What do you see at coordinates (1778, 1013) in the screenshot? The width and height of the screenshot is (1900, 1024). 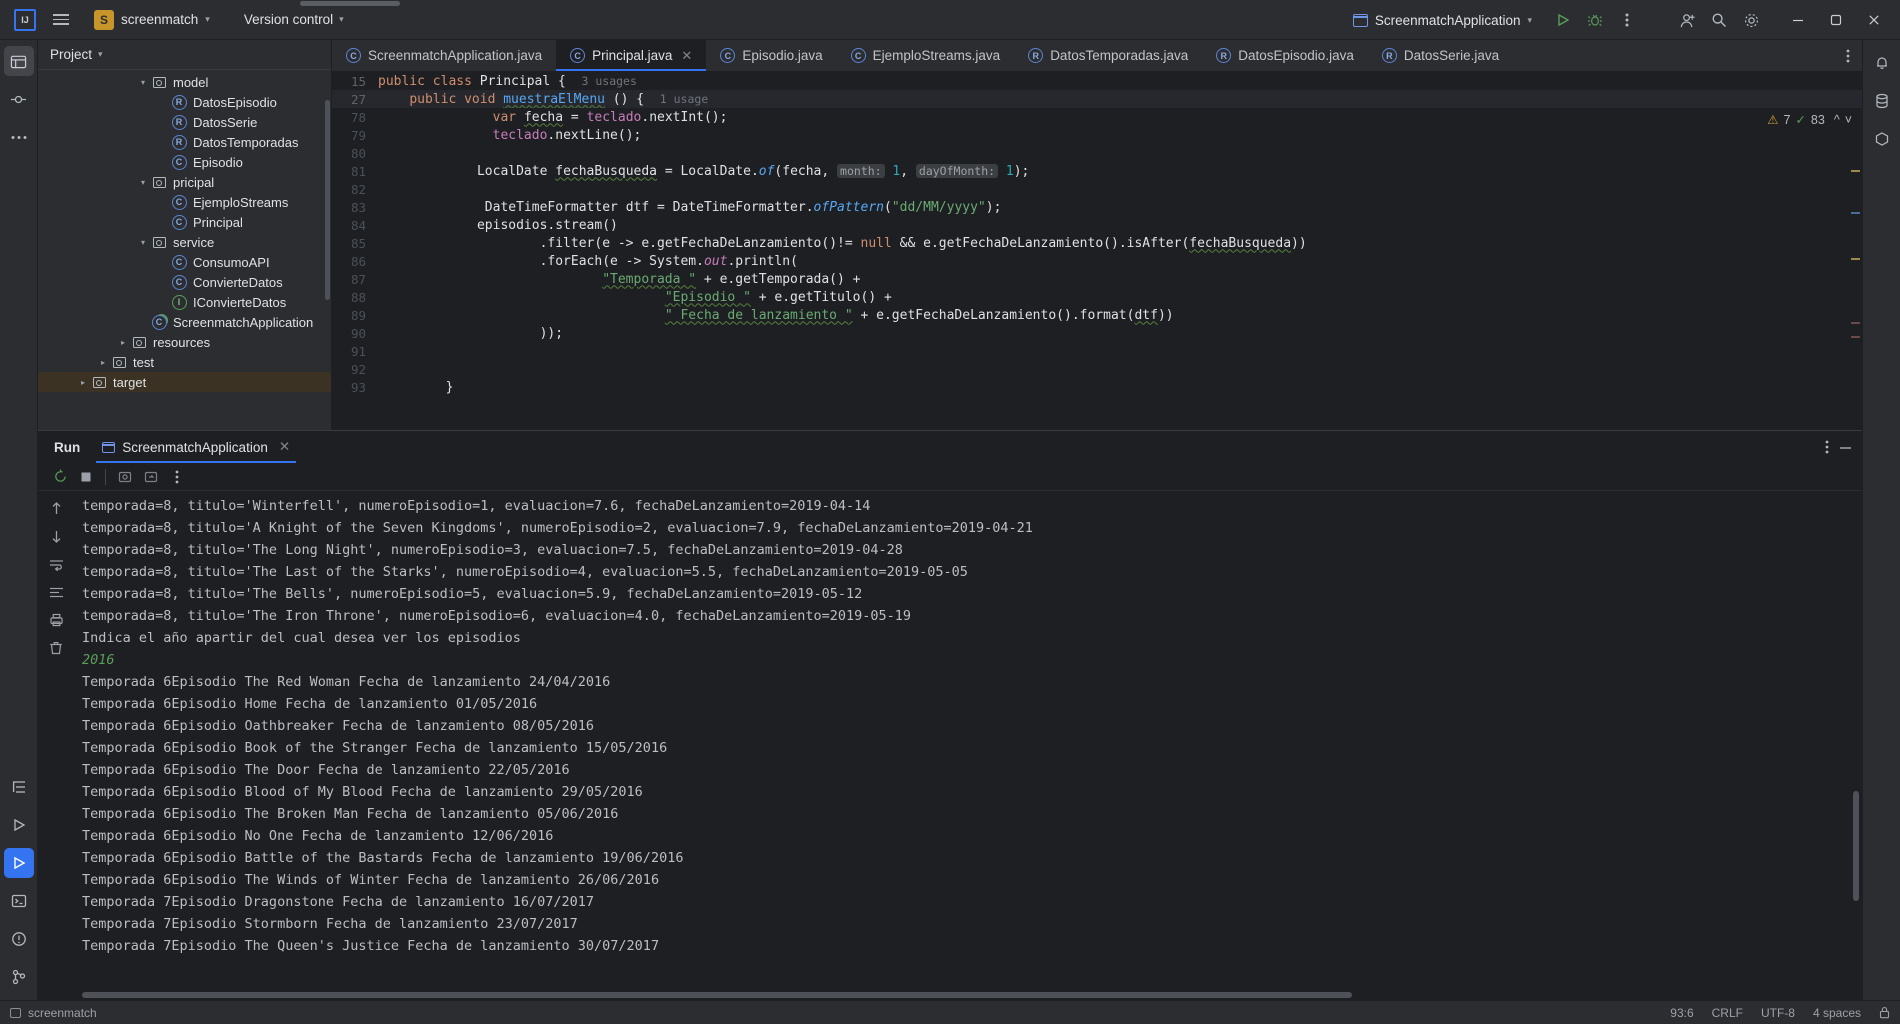 I see `file-encoding: UTF-8` at bounding box center [1778, 1013].